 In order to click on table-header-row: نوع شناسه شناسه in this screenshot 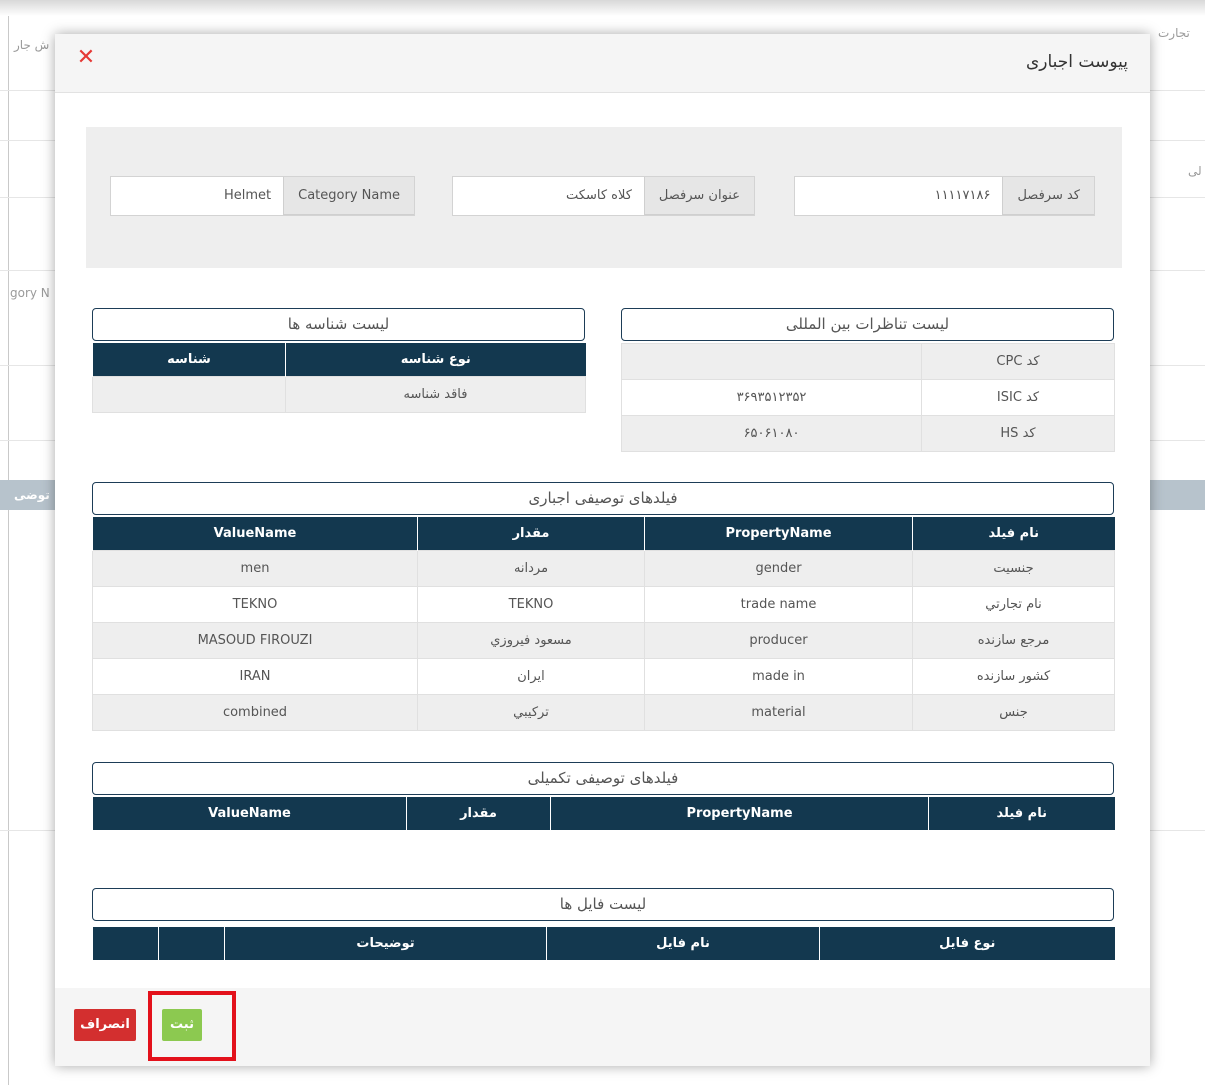, I will do `click(339, 360)`.